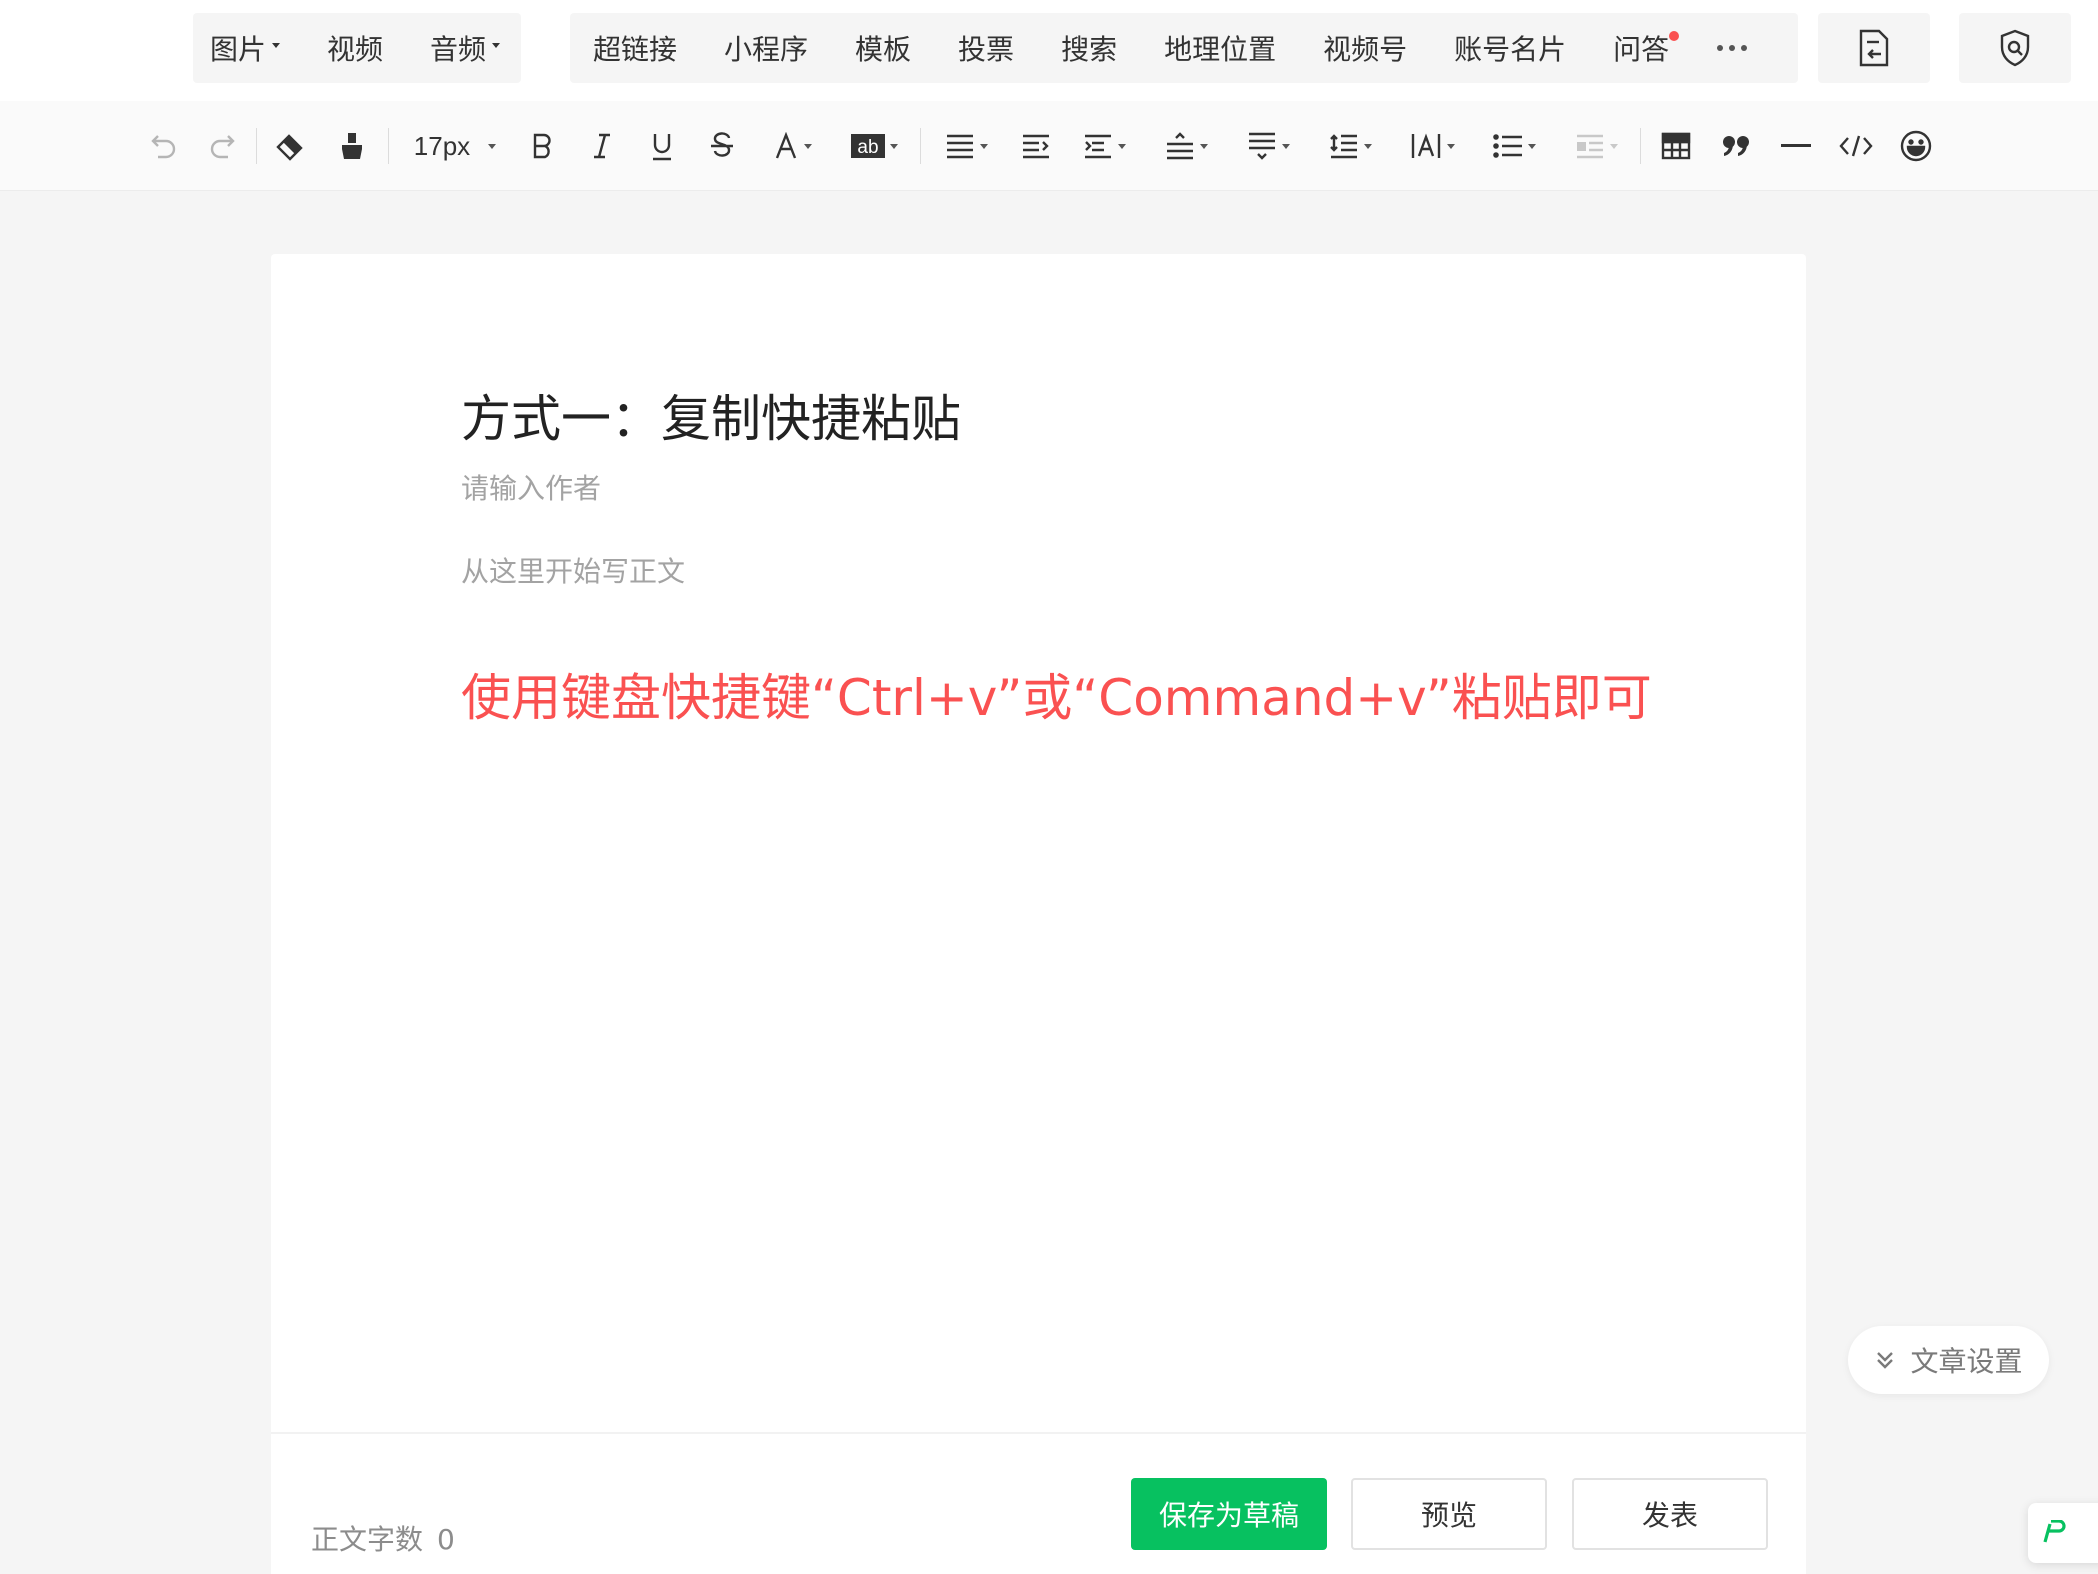 The width and height of the screenshot is (2098, 1574). What do you see at coordinates (1425, 145) in the screenshot?
I see `letter-spacing-icon` at bounding box center [1425, 145].